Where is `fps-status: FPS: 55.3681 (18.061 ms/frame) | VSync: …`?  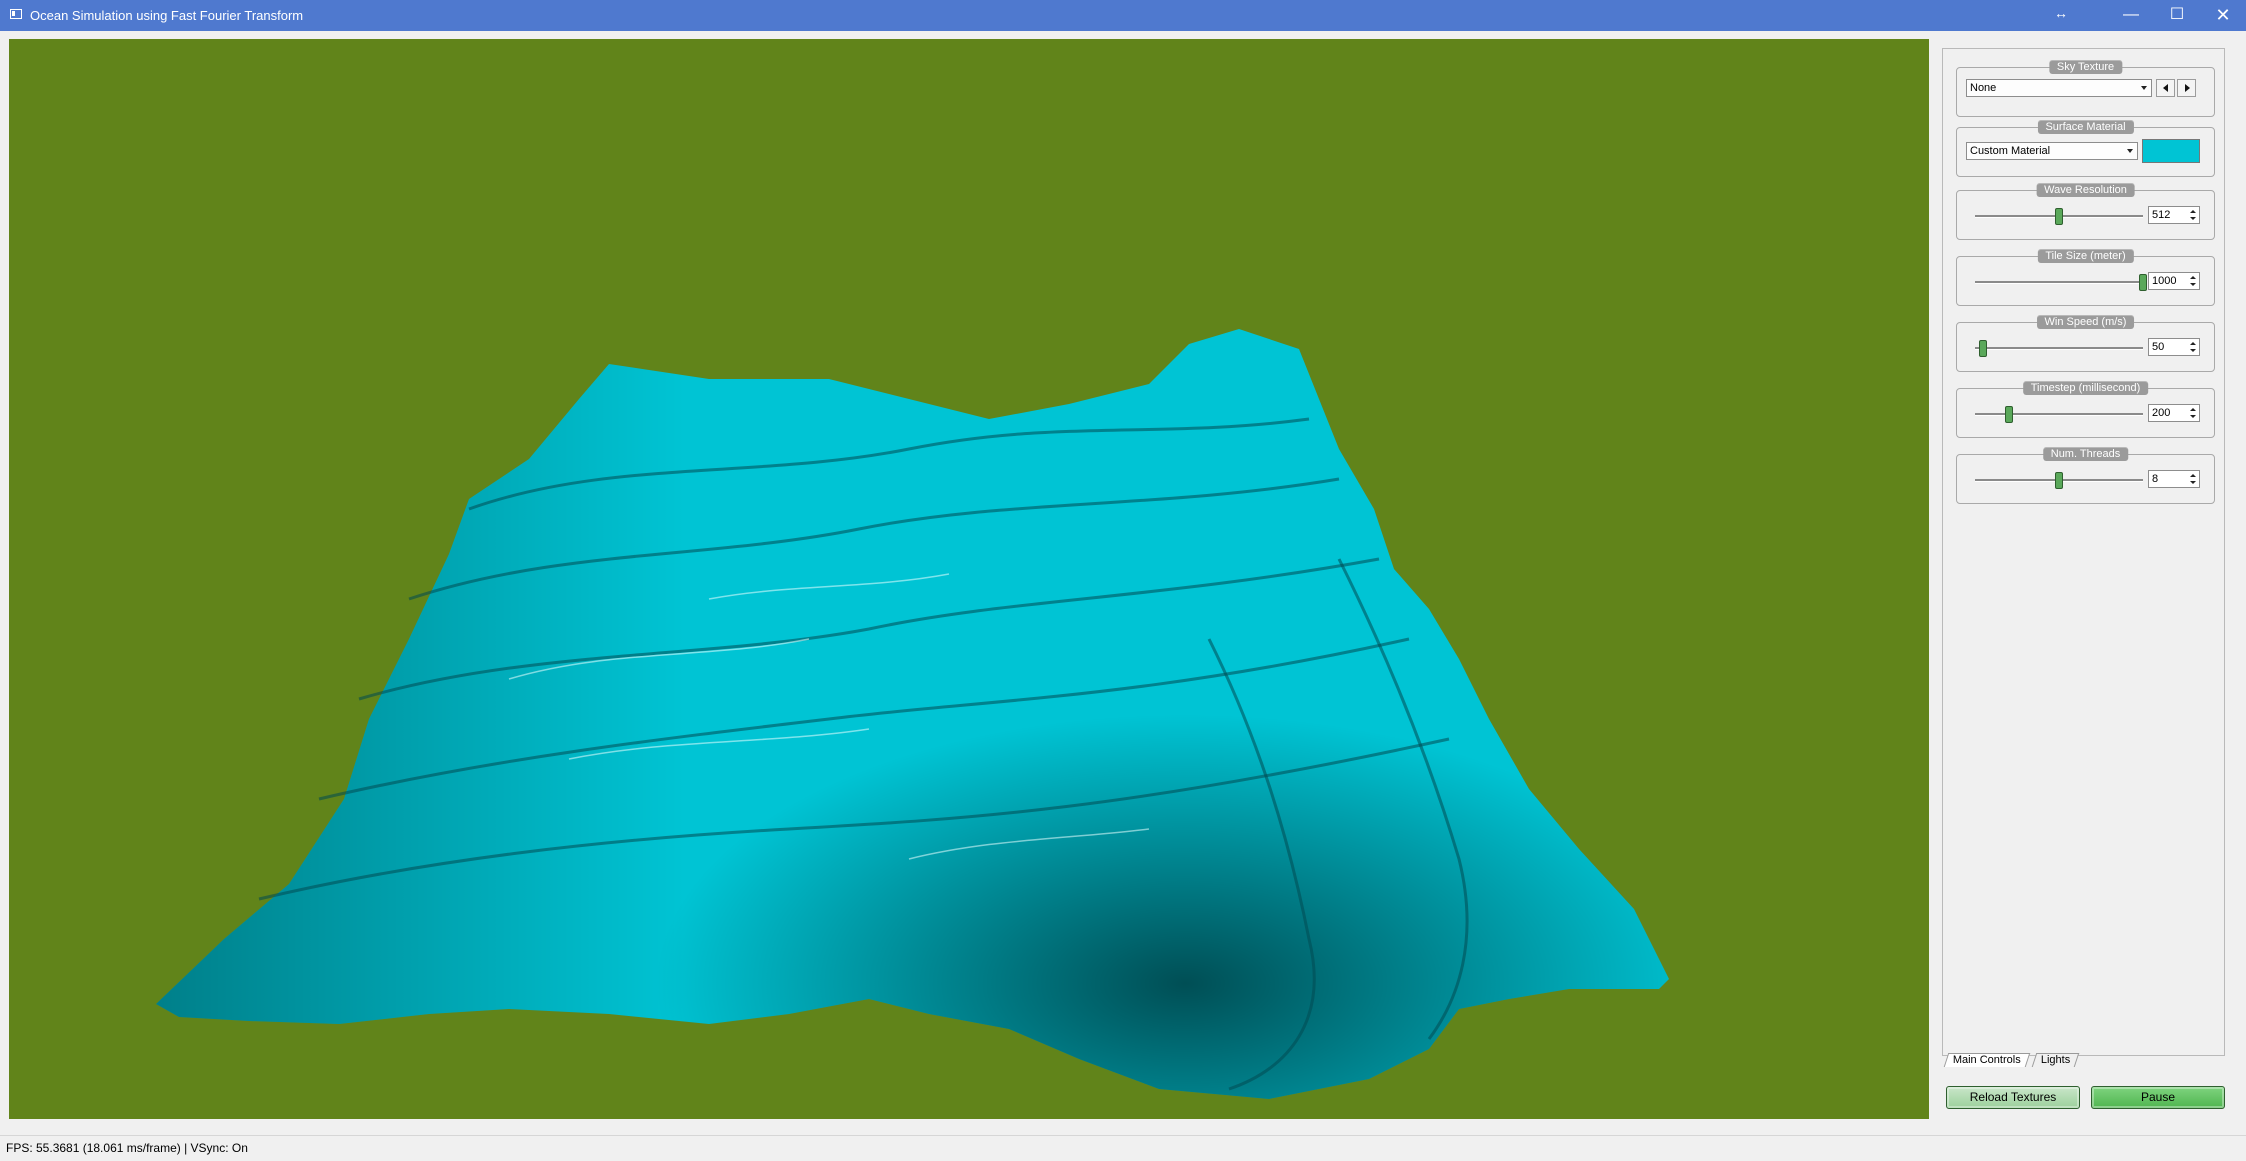 fps-status: FPS: 55.3681 (18.061 ms/frame) | VSync: … is located at coordinates (127, 1148).